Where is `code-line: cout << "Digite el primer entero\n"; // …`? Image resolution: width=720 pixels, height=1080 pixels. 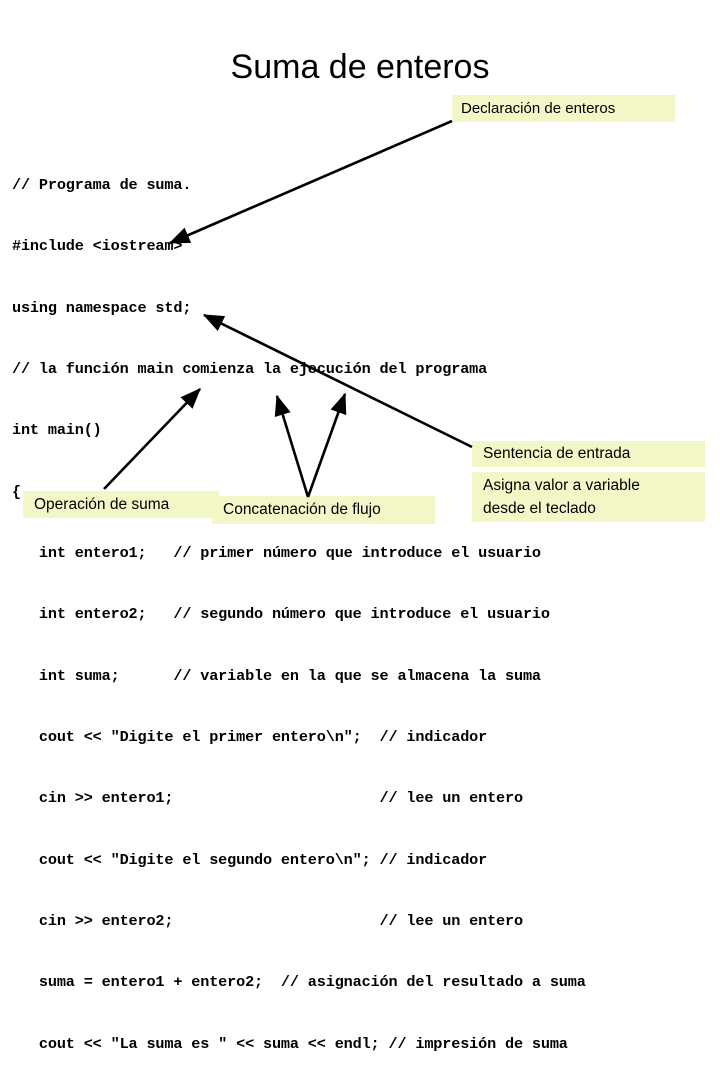 code-line: cout << "Digite el primer entero\n"; // … is located at coordinates (250, 737).